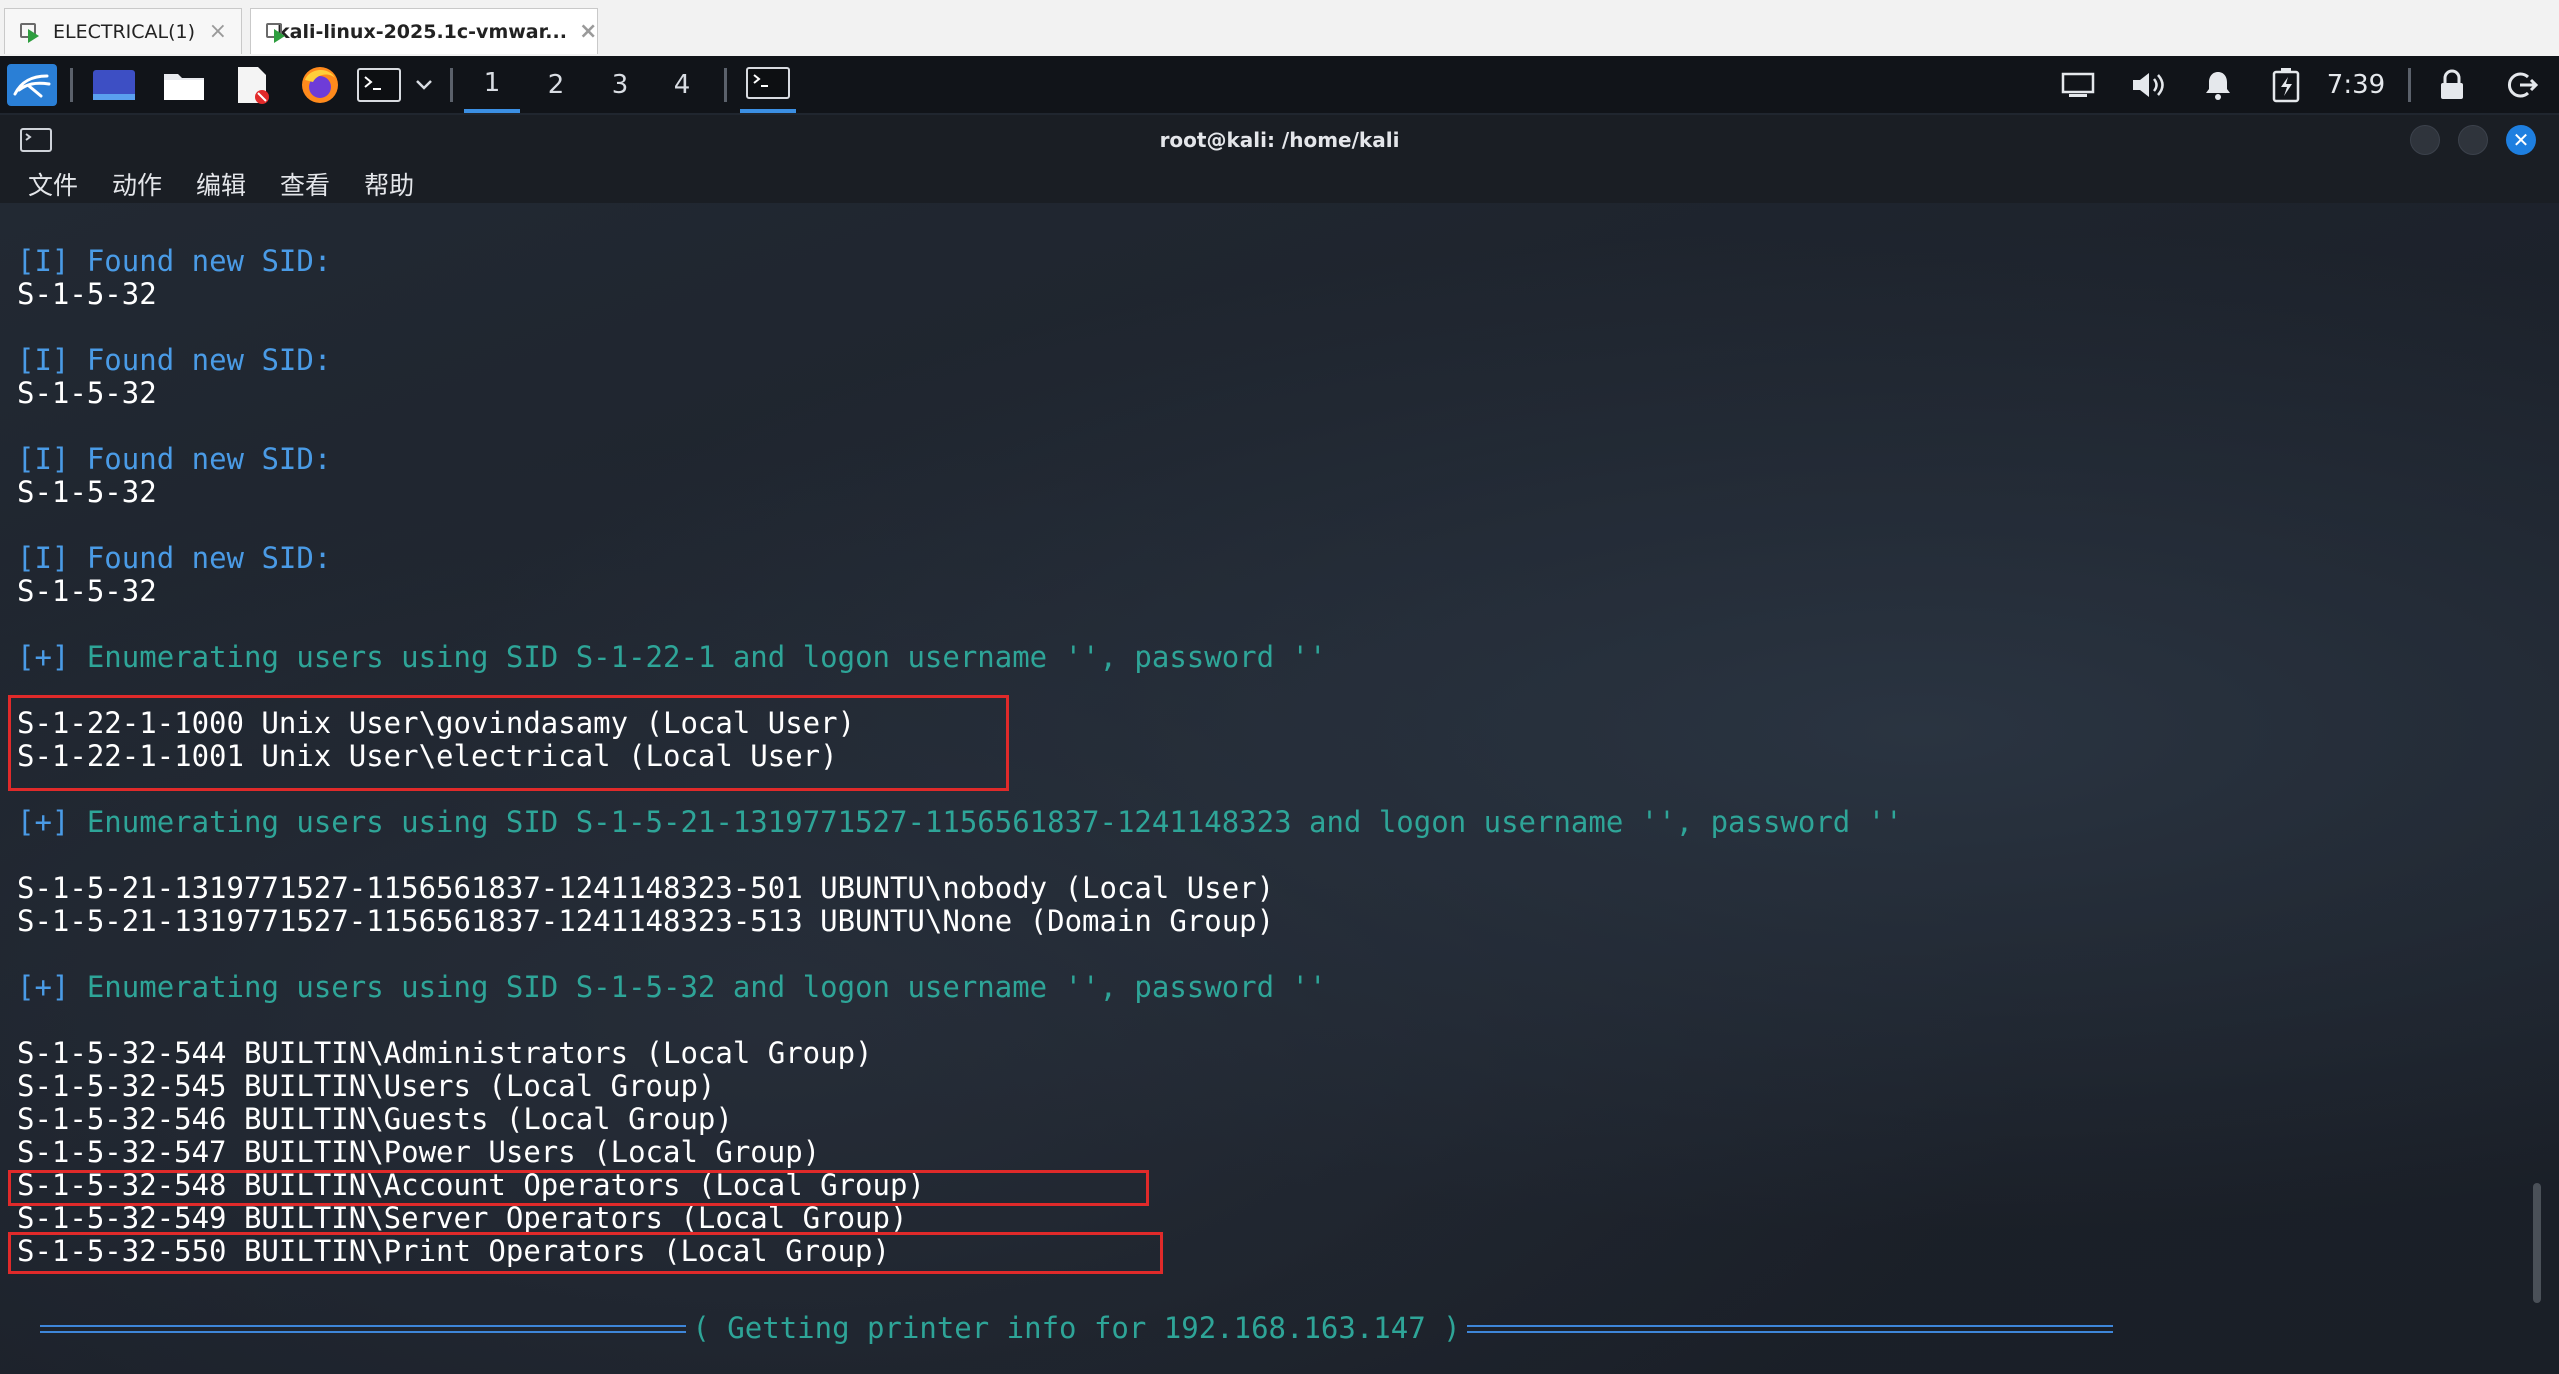 This screenshot has width=2559, height=1374. What do you see at coordinates (1789, 1328) in the screenshot?
I see `banner-rule-right` at bounding box center [1789, 1328].